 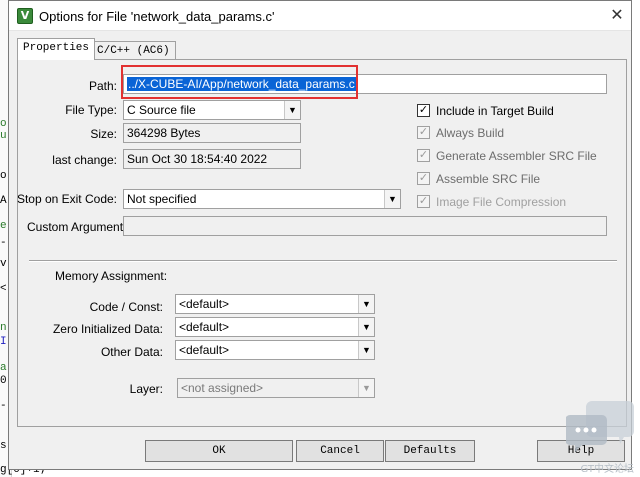 I want to click on custom-arguments-label: Custom Arguments:, so click(x=80, y=227).